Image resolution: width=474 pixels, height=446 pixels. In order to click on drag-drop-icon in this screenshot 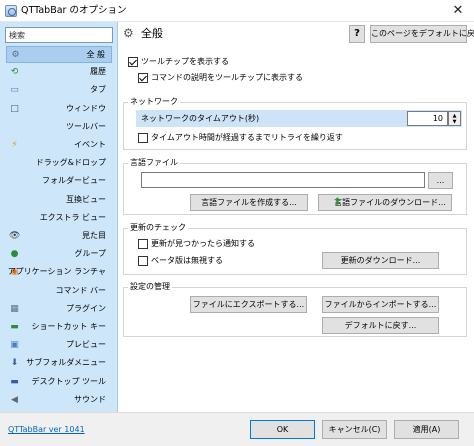, I will do `click(14, 163)`.